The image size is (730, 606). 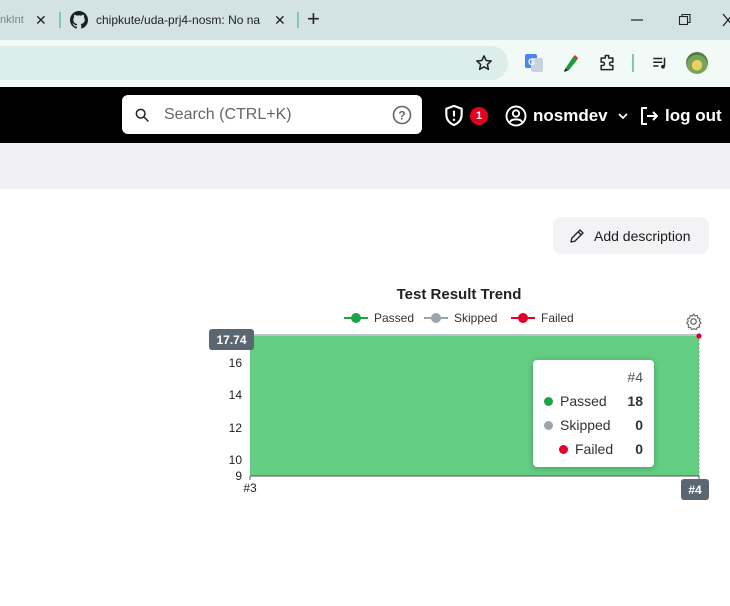 I want to click on skipped-dot, so click(x=548, y=425).